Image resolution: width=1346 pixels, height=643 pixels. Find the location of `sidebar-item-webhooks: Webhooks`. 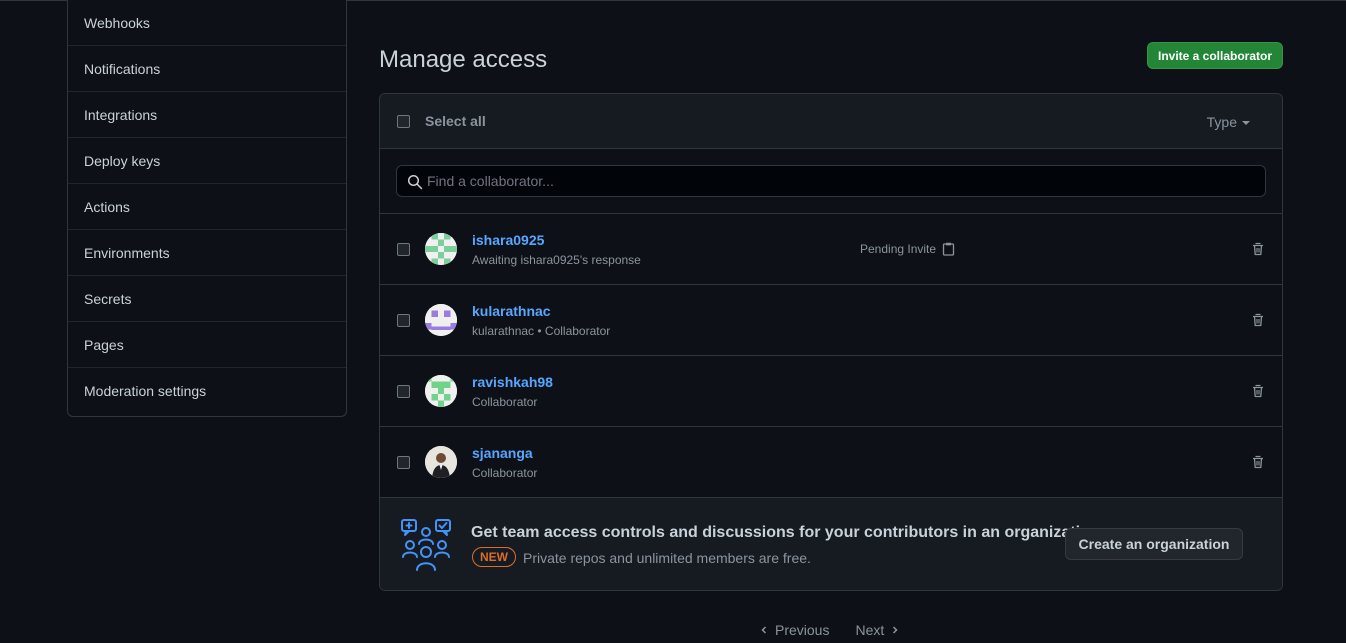

sidebar-item-webhooks: Webhooks is located at coordinates (207, 23).